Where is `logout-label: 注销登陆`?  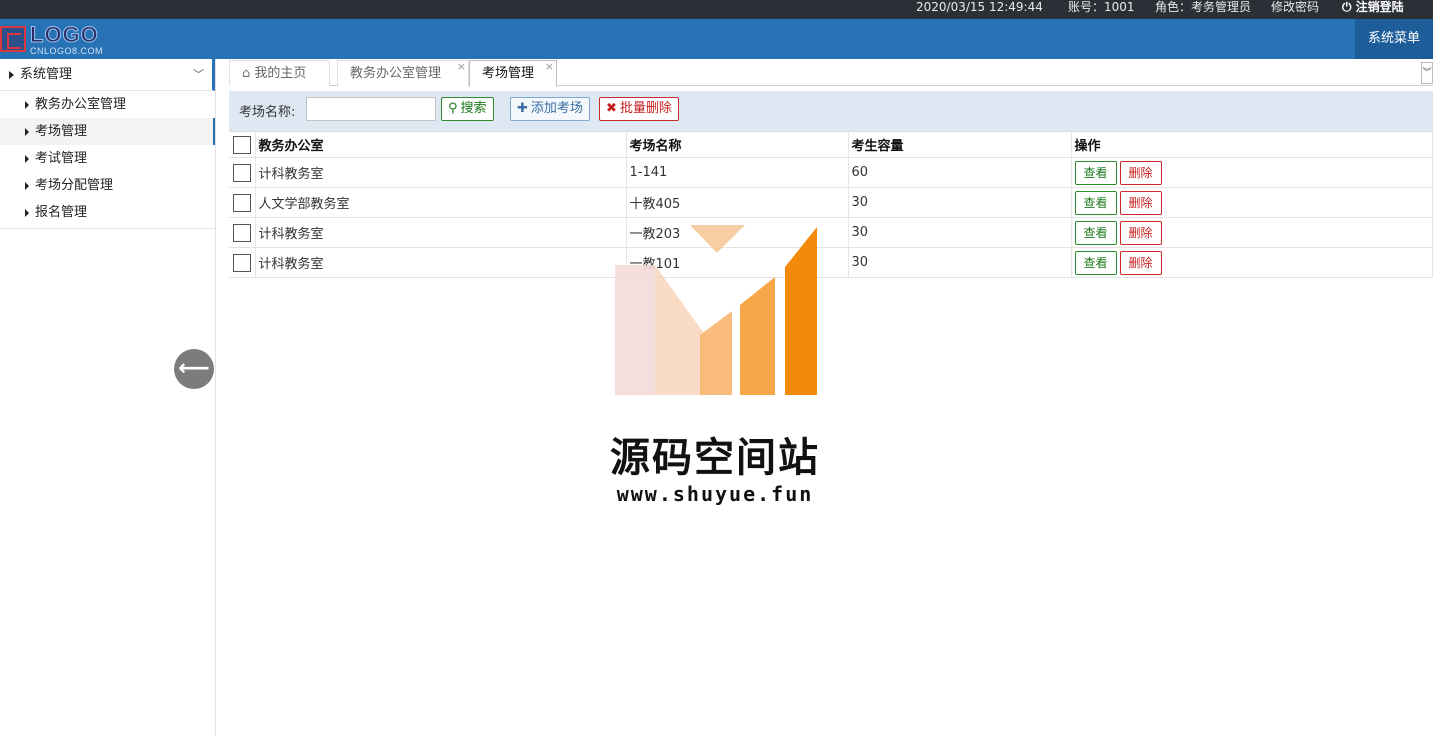
logout-label: 注销登陆 is located at coordinates (1379, 7).